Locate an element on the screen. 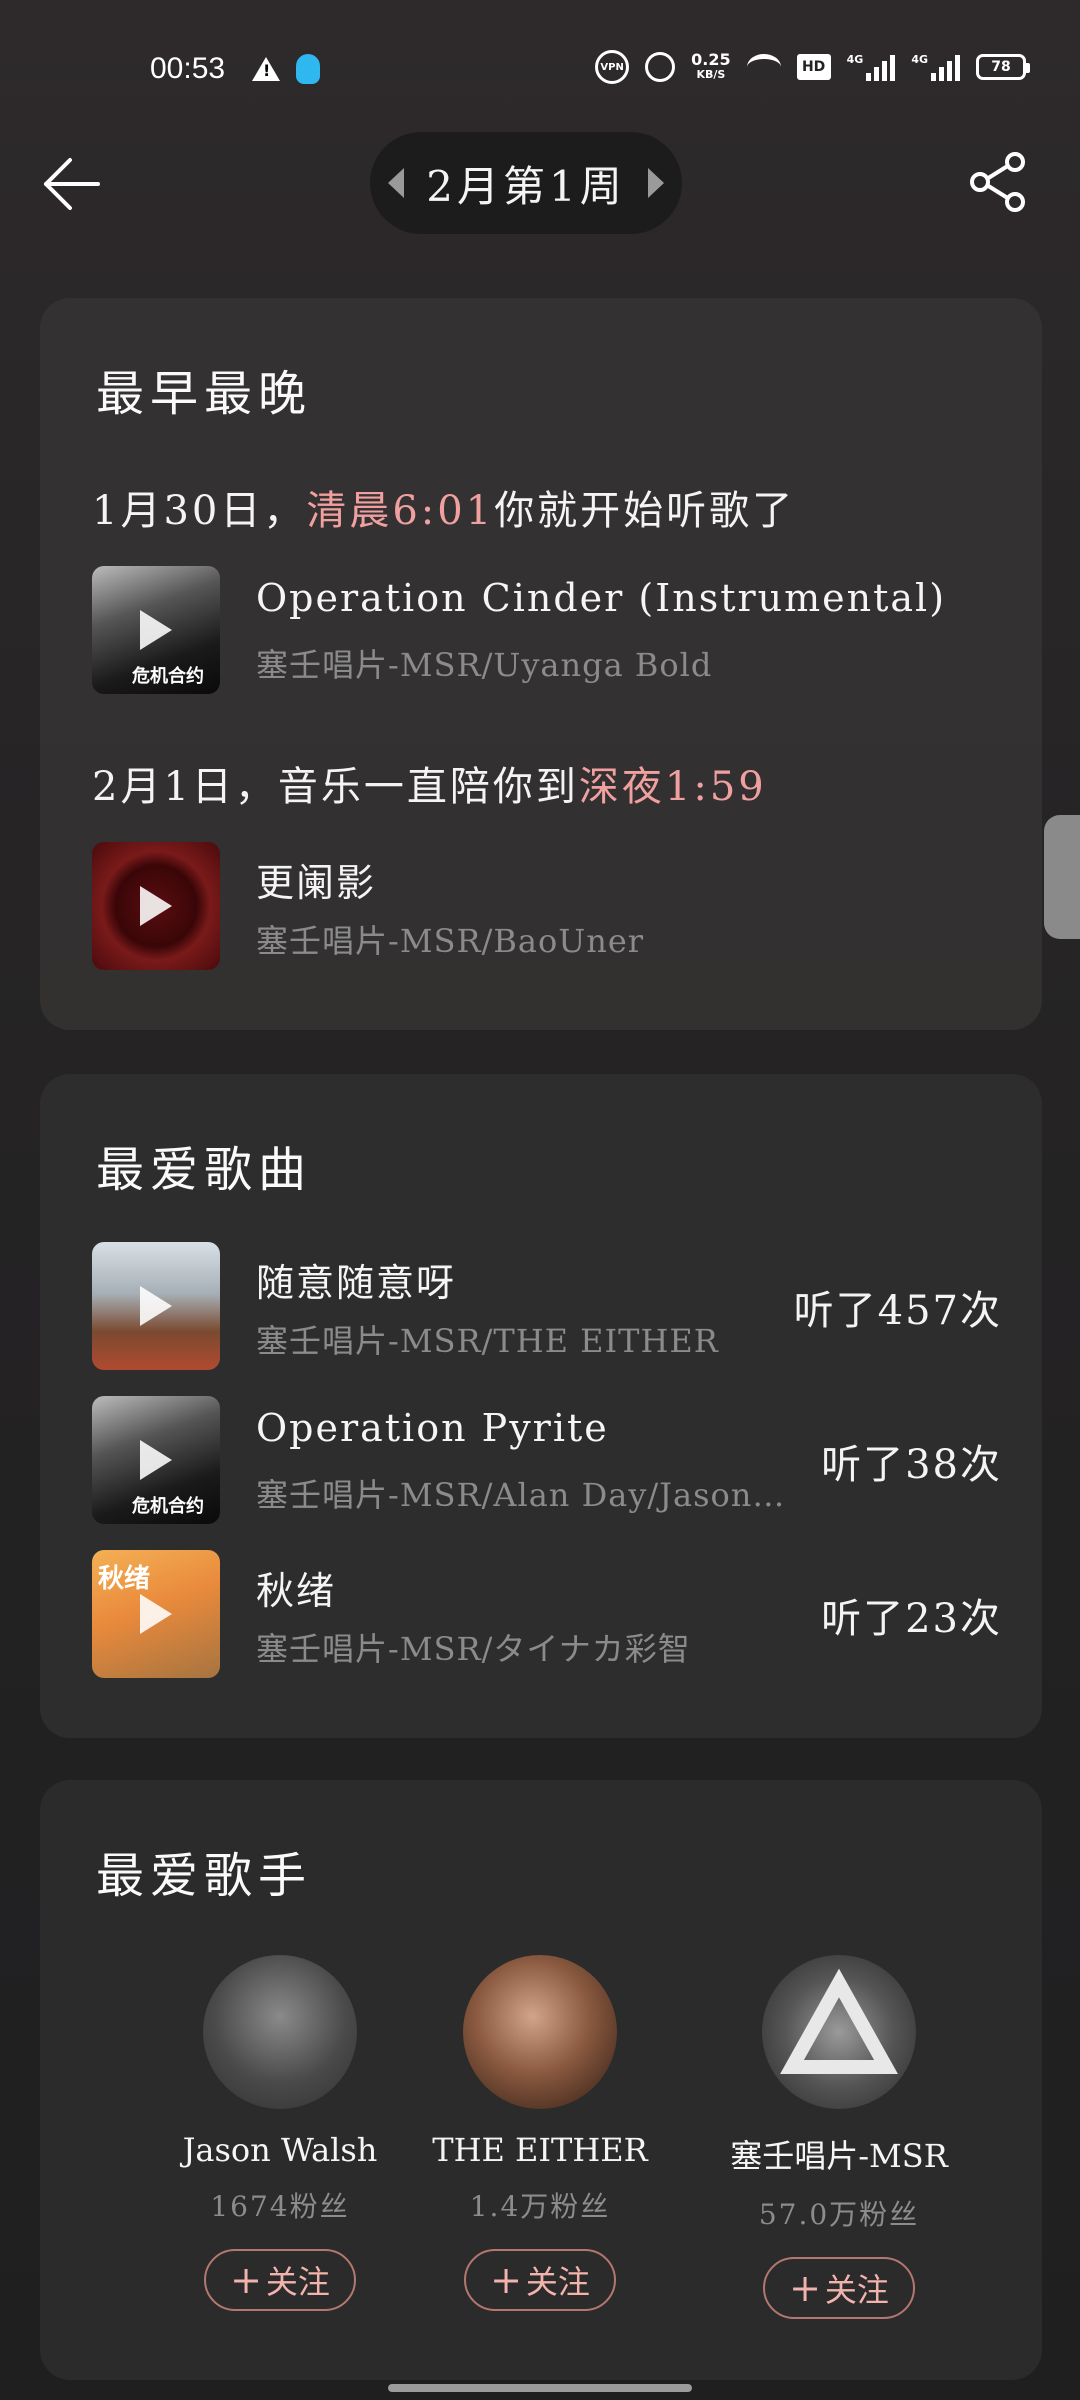  back-arrow-icon is located at coordinates (72, 184).